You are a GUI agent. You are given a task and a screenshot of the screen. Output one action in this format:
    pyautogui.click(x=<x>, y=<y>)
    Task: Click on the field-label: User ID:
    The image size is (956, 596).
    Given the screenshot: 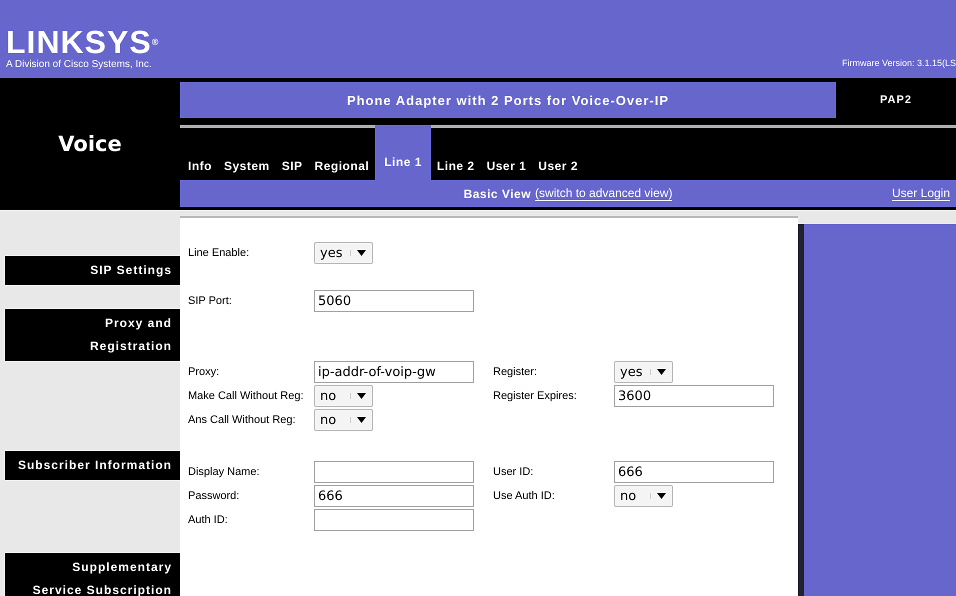 What is the action you would take?
    pyautogui.click(x=513, y=472)
    